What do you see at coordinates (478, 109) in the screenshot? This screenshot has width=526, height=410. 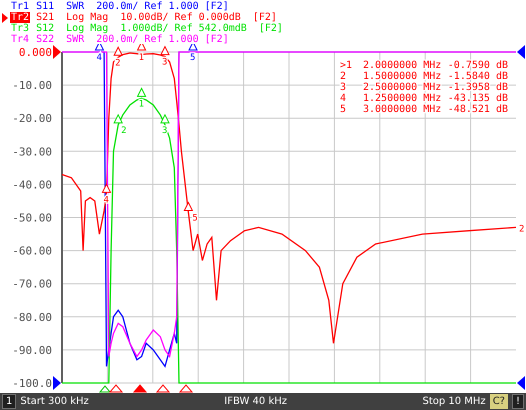 I see `marker-value: -48.521 dB` at bounding box center [478, 109].